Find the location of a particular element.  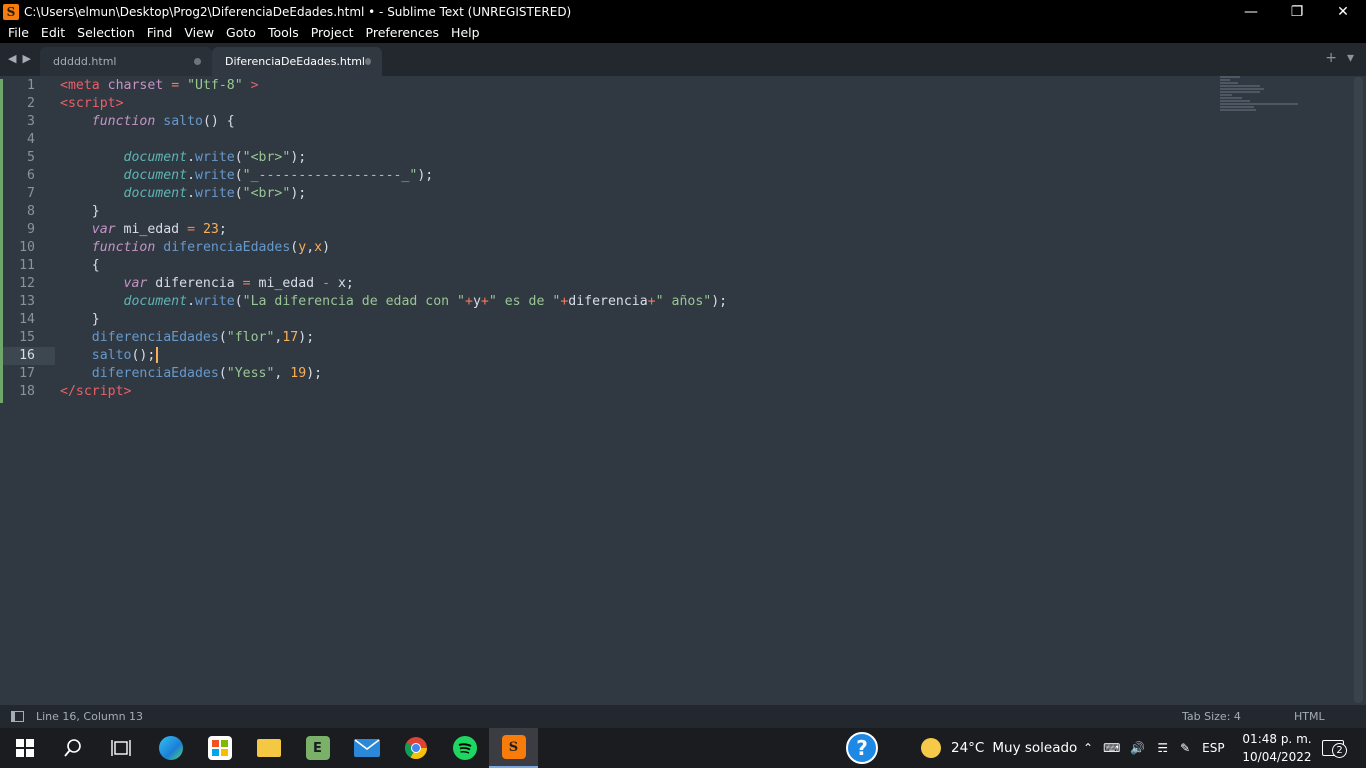

line-number: 17 is located at coordinates (27, 373).